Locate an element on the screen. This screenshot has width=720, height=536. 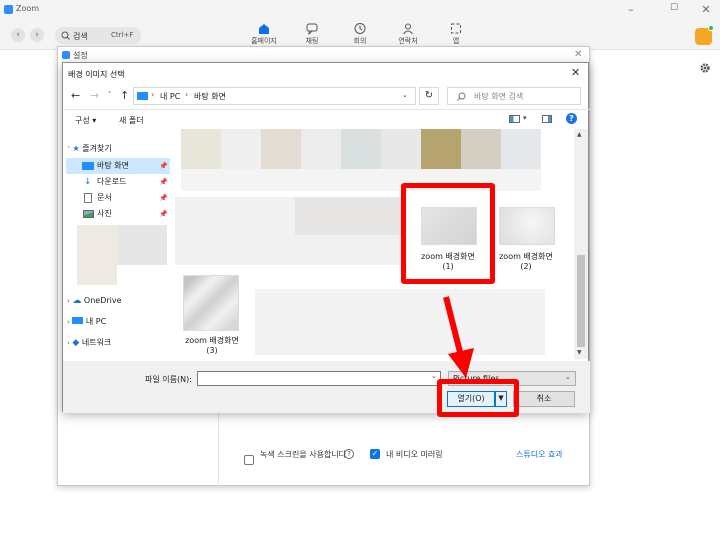
tab-chat-label: 채팅 is located at coordinates (312, 41).